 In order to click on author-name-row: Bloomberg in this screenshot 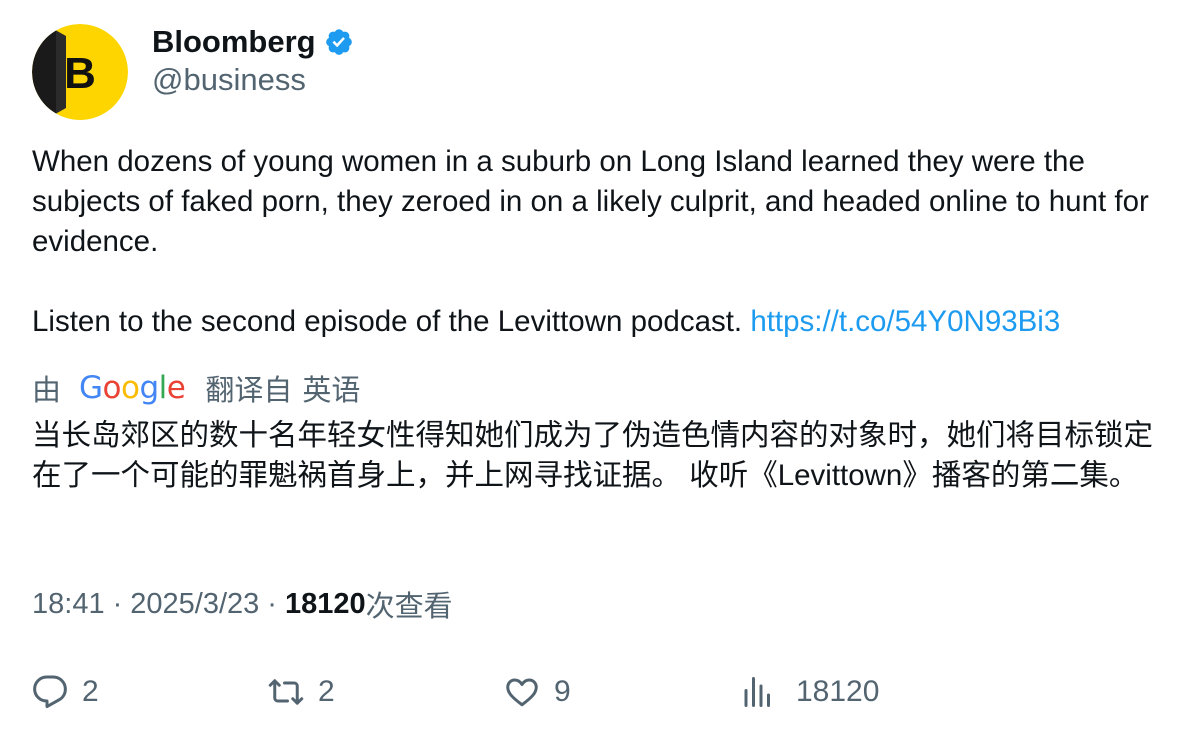, I will do `click(253, 42)`.